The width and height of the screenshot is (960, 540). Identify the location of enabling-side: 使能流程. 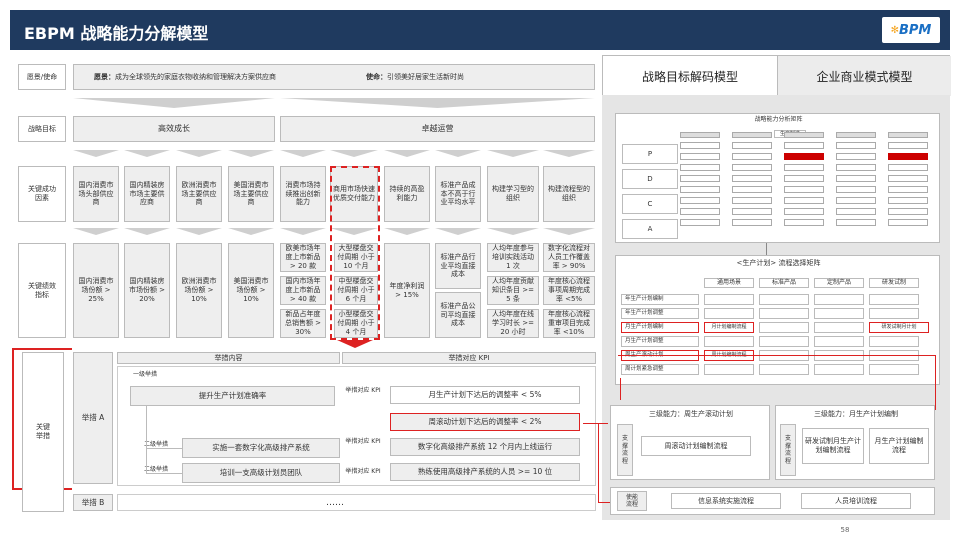
(632, 501).